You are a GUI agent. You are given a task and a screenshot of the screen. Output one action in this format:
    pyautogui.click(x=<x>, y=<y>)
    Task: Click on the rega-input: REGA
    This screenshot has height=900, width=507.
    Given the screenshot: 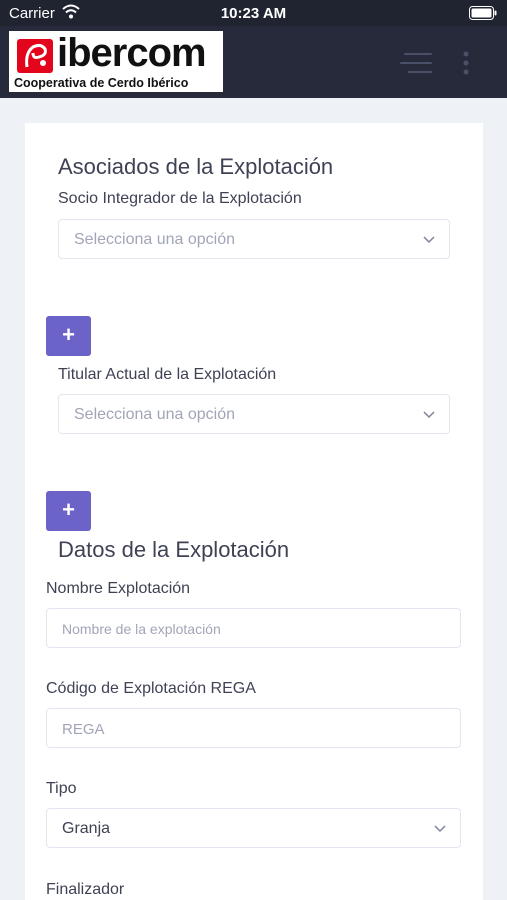 What is the action you would take?
    pyautogui.click(x=253, y=728)
    